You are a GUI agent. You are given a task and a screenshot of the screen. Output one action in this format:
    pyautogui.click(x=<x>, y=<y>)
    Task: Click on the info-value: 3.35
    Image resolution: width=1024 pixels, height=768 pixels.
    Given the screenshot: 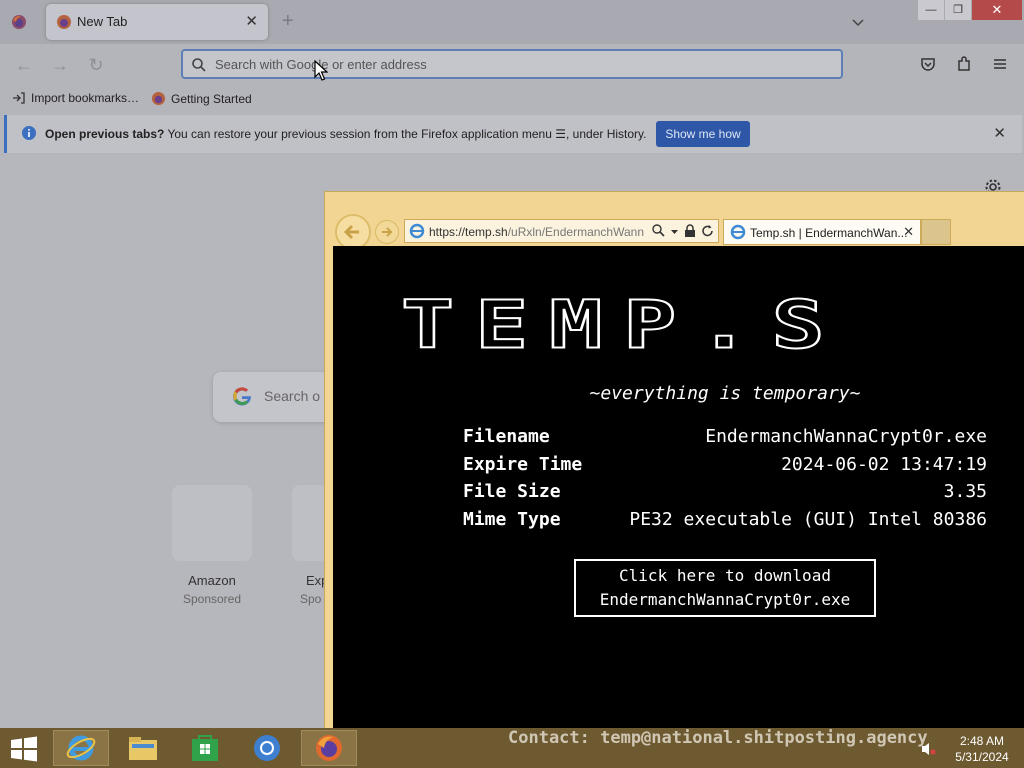 What is the action you would take?
    pyautogui.click(x=965, y=491)
    